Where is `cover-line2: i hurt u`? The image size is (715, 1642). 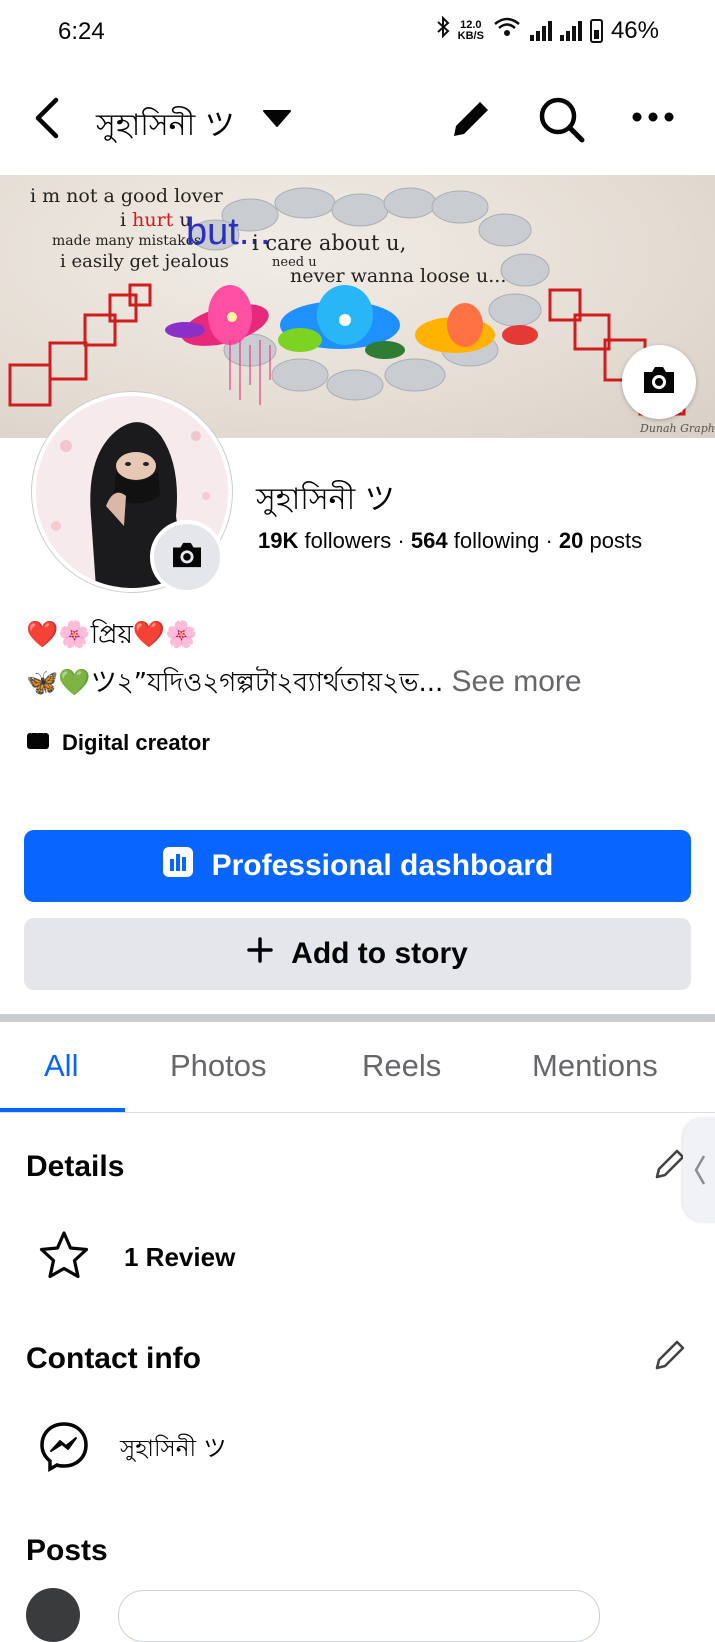 cover-line2: i hurt u is located at coordinates (156, 220).